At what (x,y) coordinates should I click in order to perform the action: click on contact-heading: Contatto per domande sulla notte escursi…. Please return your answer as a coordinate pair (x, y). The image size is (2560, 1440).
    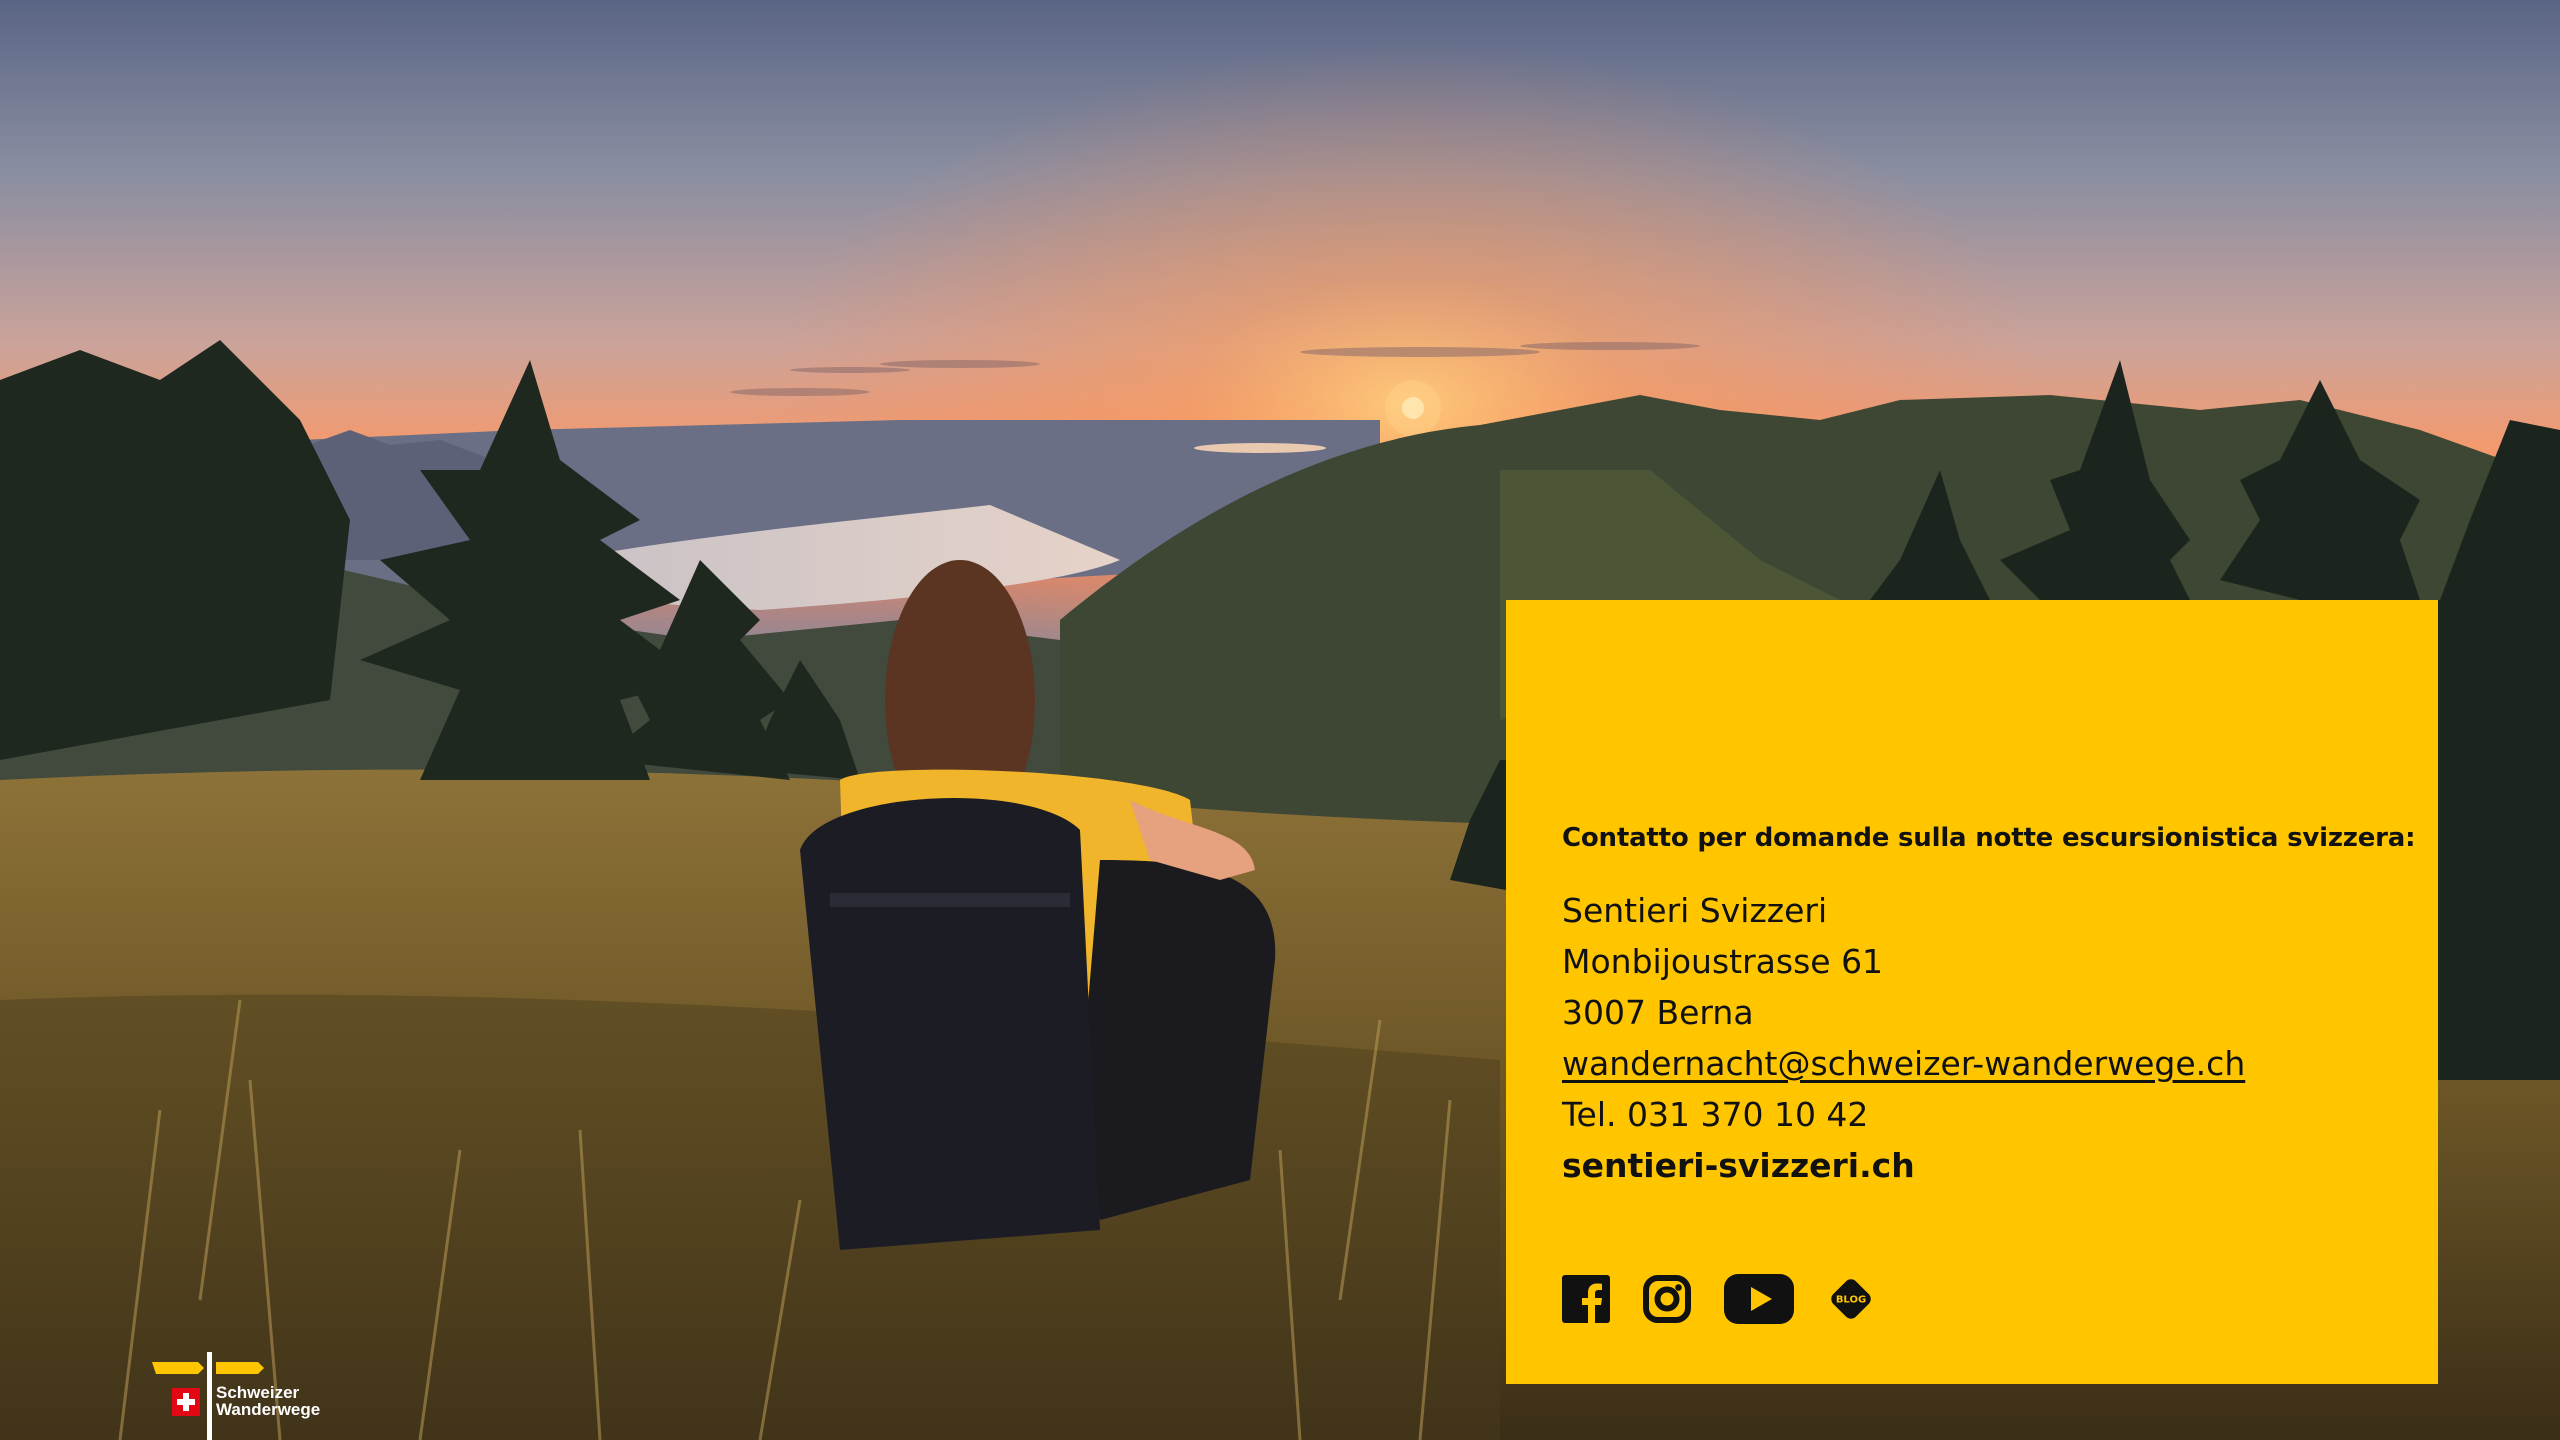
    Looking at the image, I should click on (1989, 838).